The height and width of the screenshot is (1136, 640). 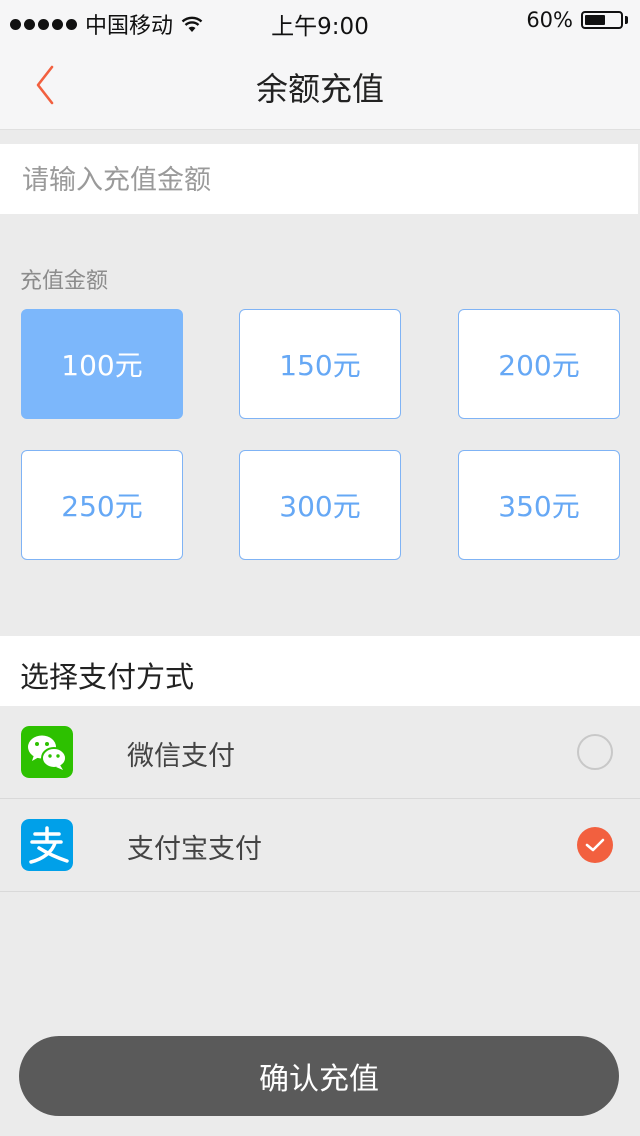 What do you see at coordinates (320, 20) in the screenshot?
I see `status-bar: 中国移动 上午9:00 60%` at bounding box center [320, 20].